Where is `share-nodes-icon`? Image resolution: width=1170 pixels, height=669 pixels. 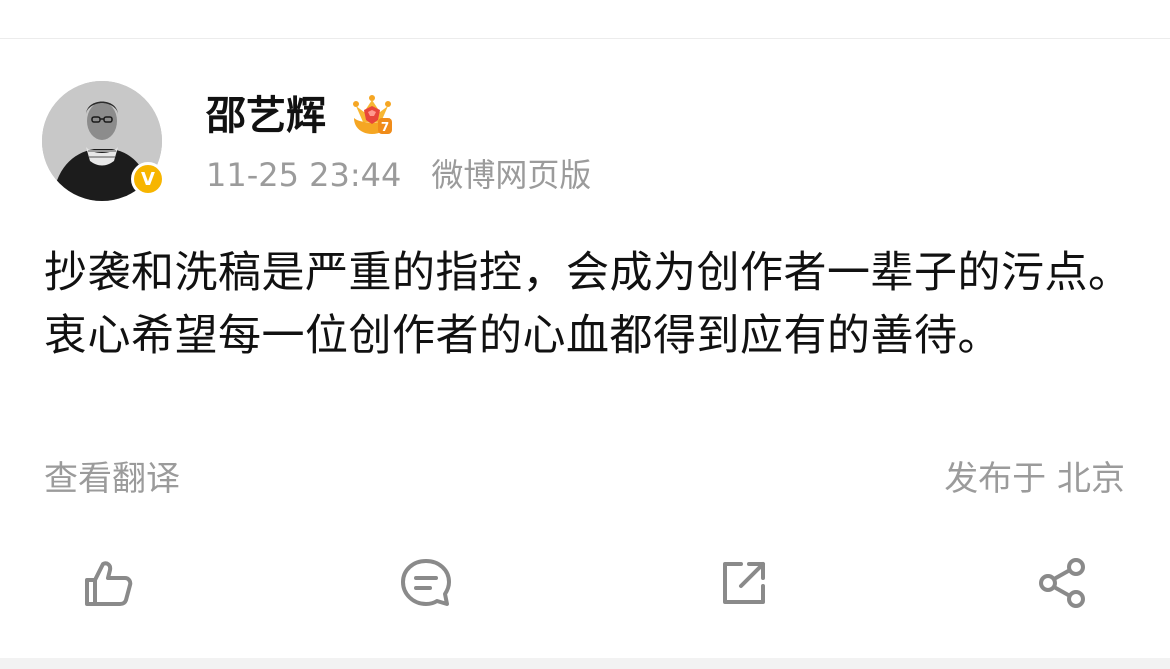 share-nodes-icon is located at coordinates (1062, 583).